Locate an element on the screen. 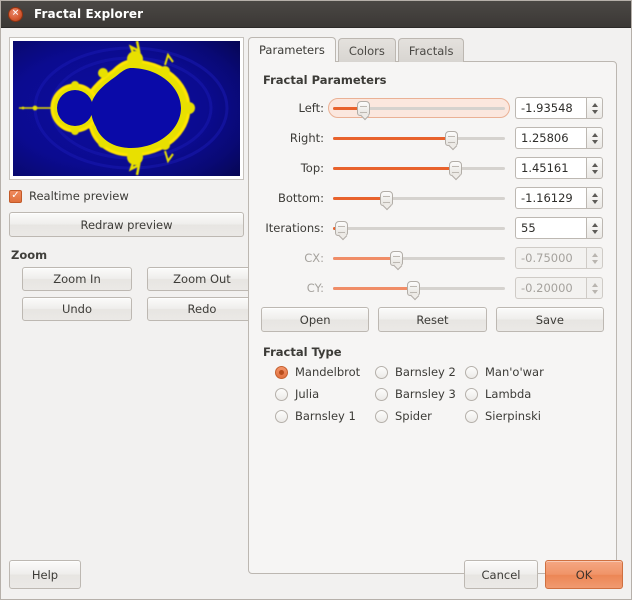 Image resolution: width=632 pixels, height=600 pixels. cx-slider-fill is located at coordinates (365, 258).